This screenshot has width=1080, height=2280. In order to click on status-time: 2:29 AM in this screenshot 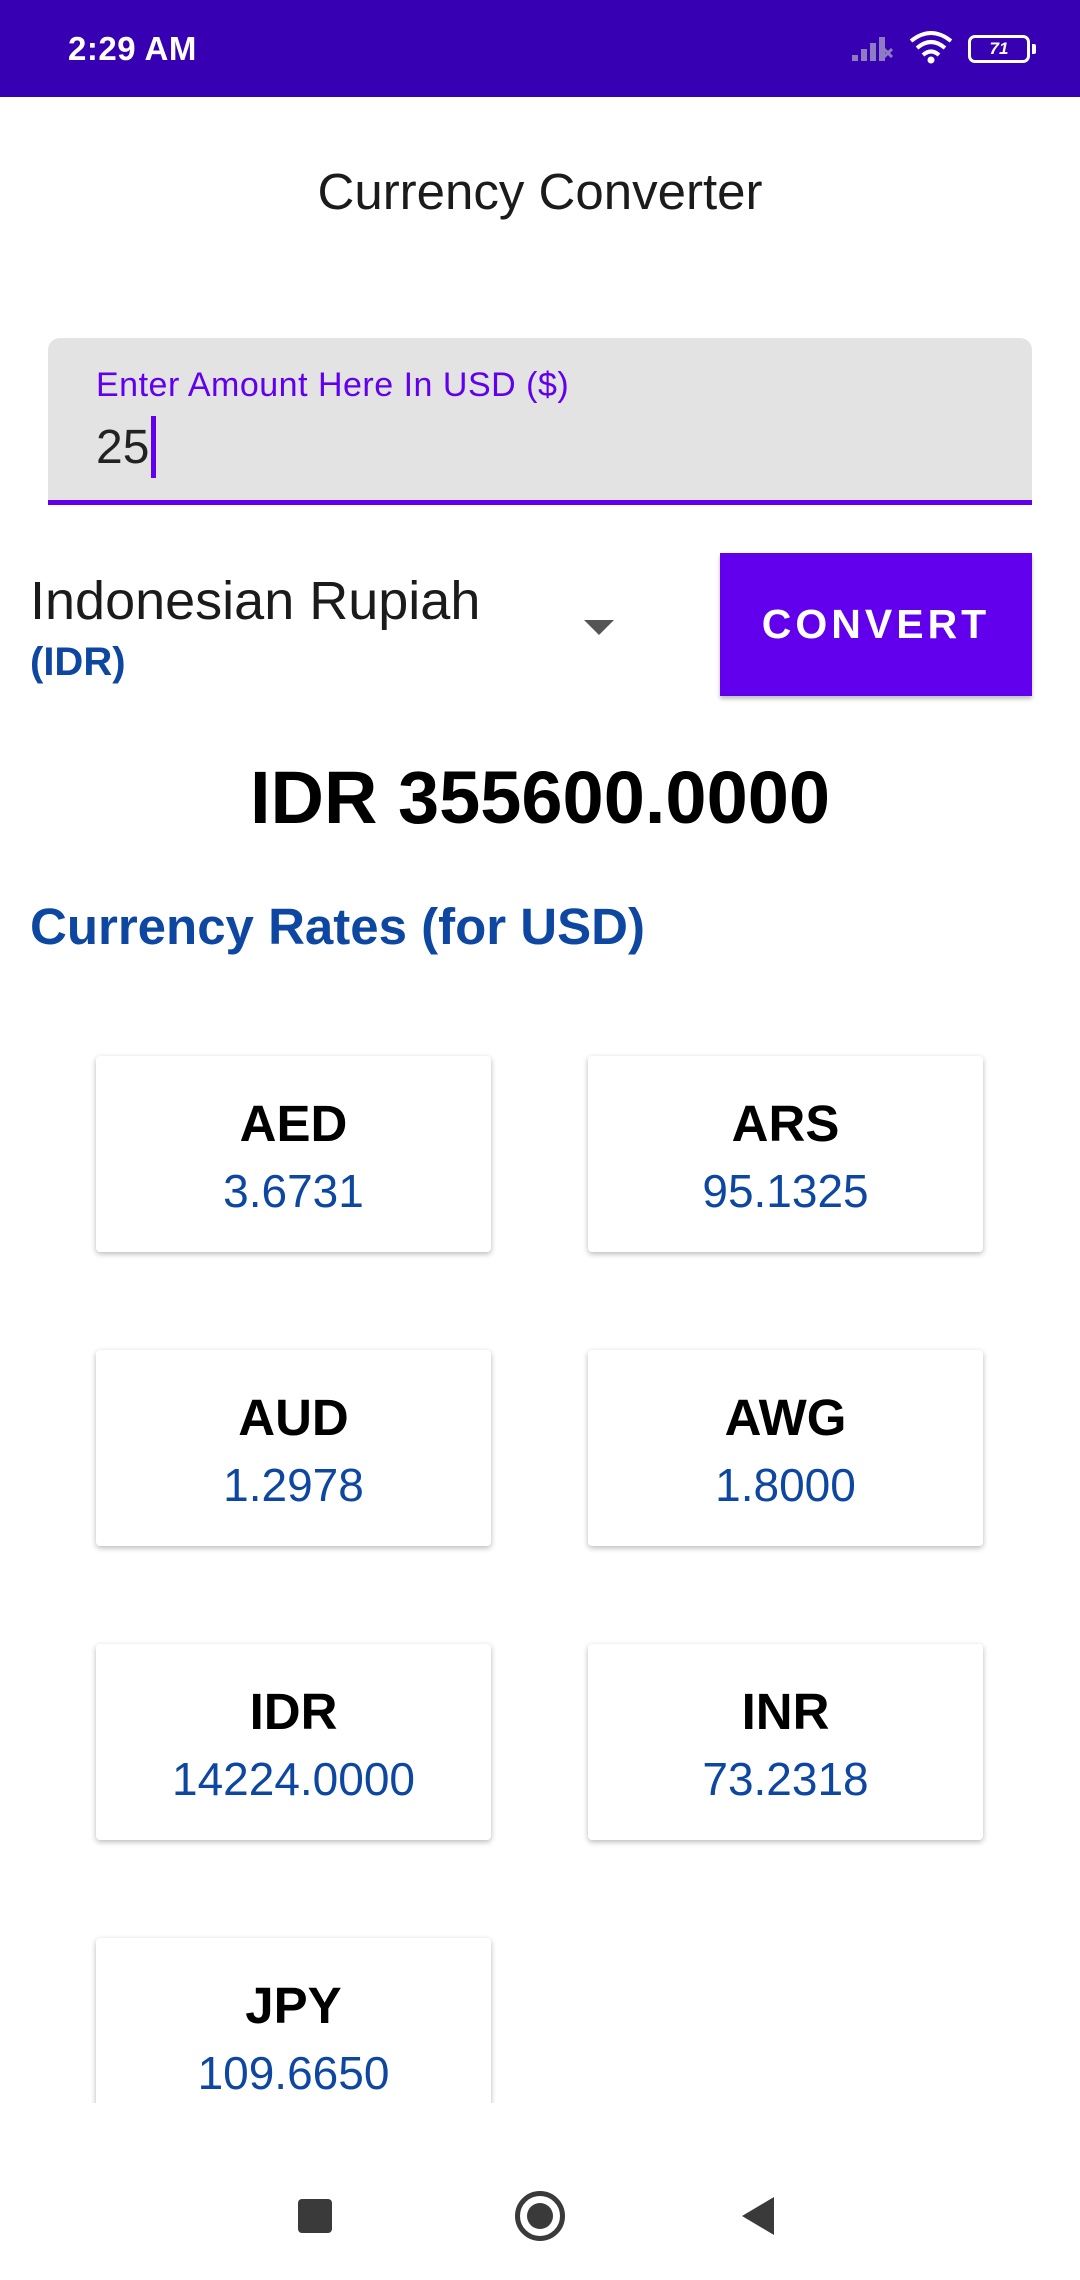, I will do `click(132, 48)`.